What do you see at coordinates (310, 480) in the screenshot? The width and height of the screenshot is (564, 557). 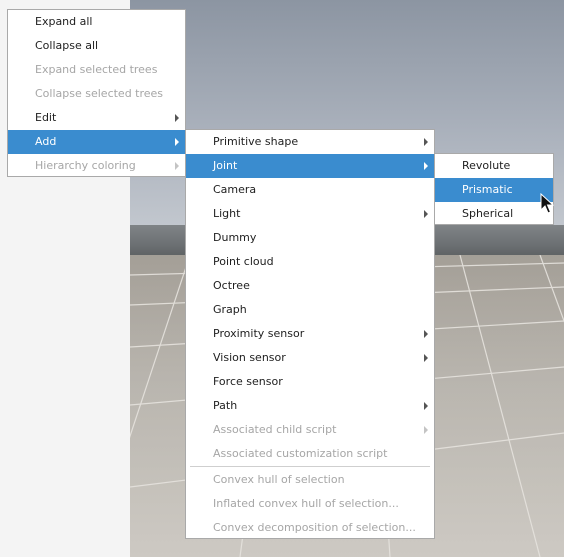 I see `menu-item-convex-hull: Convex hull of selection` at bounding box center [310, 480].